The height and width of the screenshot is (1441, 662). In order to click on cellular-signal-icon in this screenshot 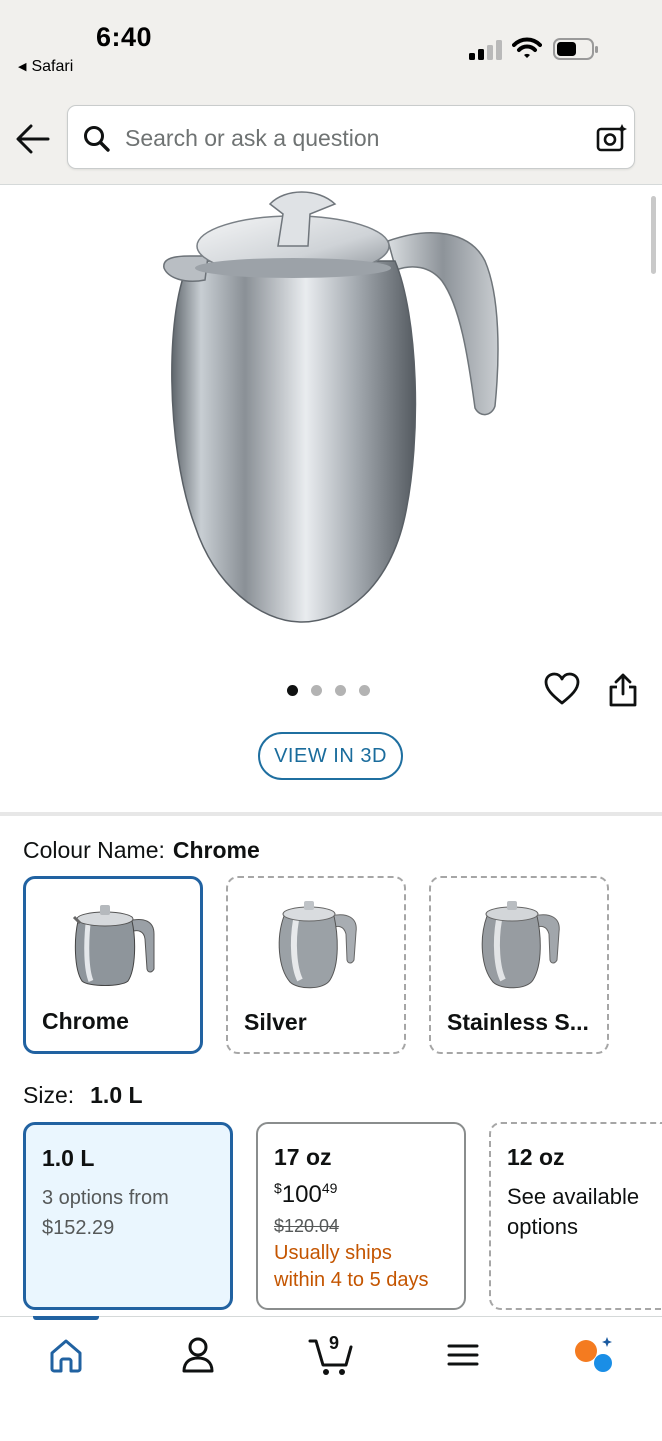, I will do `click(485, 50)`.